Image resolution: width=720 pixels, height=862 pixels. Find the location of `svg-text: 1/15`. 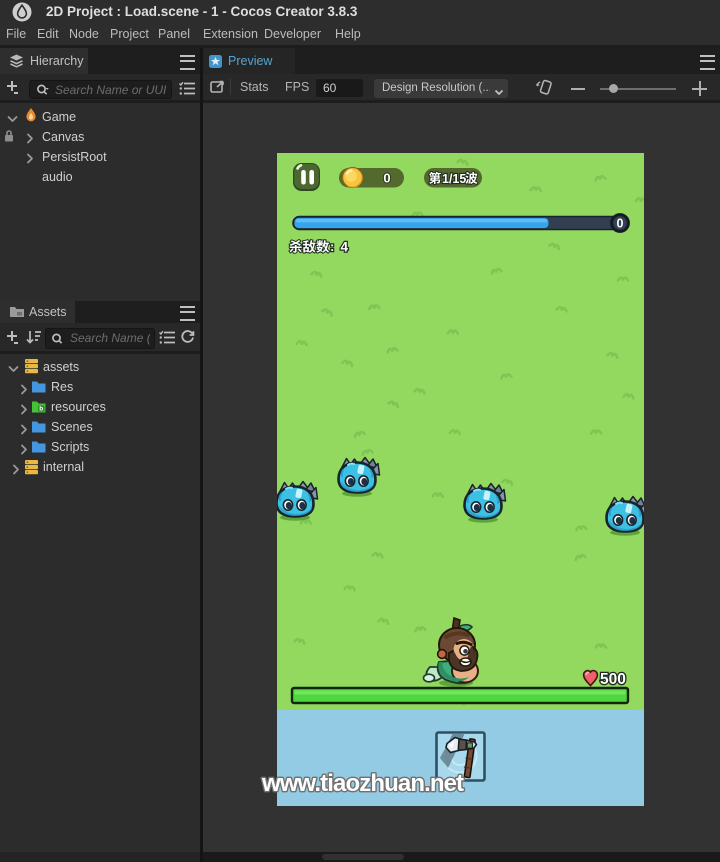

svg-text: 1/15 is located at coordinates (454, 179).